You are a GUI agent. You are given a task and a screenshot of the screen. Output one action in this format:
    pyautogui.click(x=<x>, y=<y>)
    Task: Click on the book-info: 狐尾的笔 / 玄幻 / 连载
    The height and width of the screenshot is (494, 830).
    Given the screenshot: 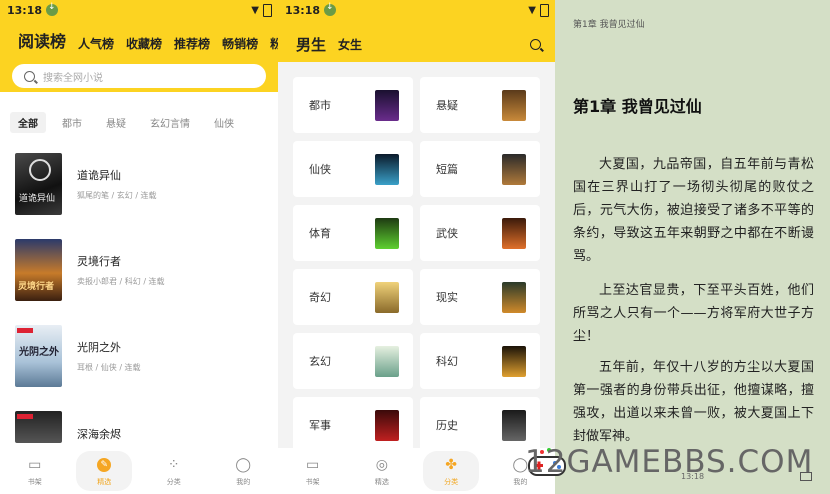 What is the action you would take?
    pyautogui.click(x=117, y=195)
    